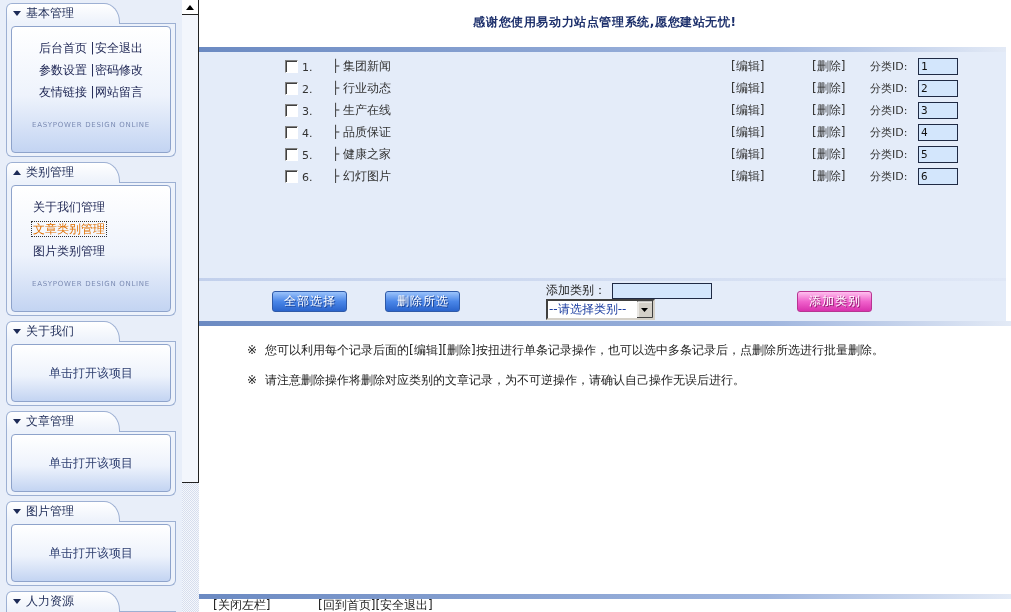  Describe the element at coordinates (69, 251) in the screenshot. I see `sidebar-item: 图片类别管理` at that location.